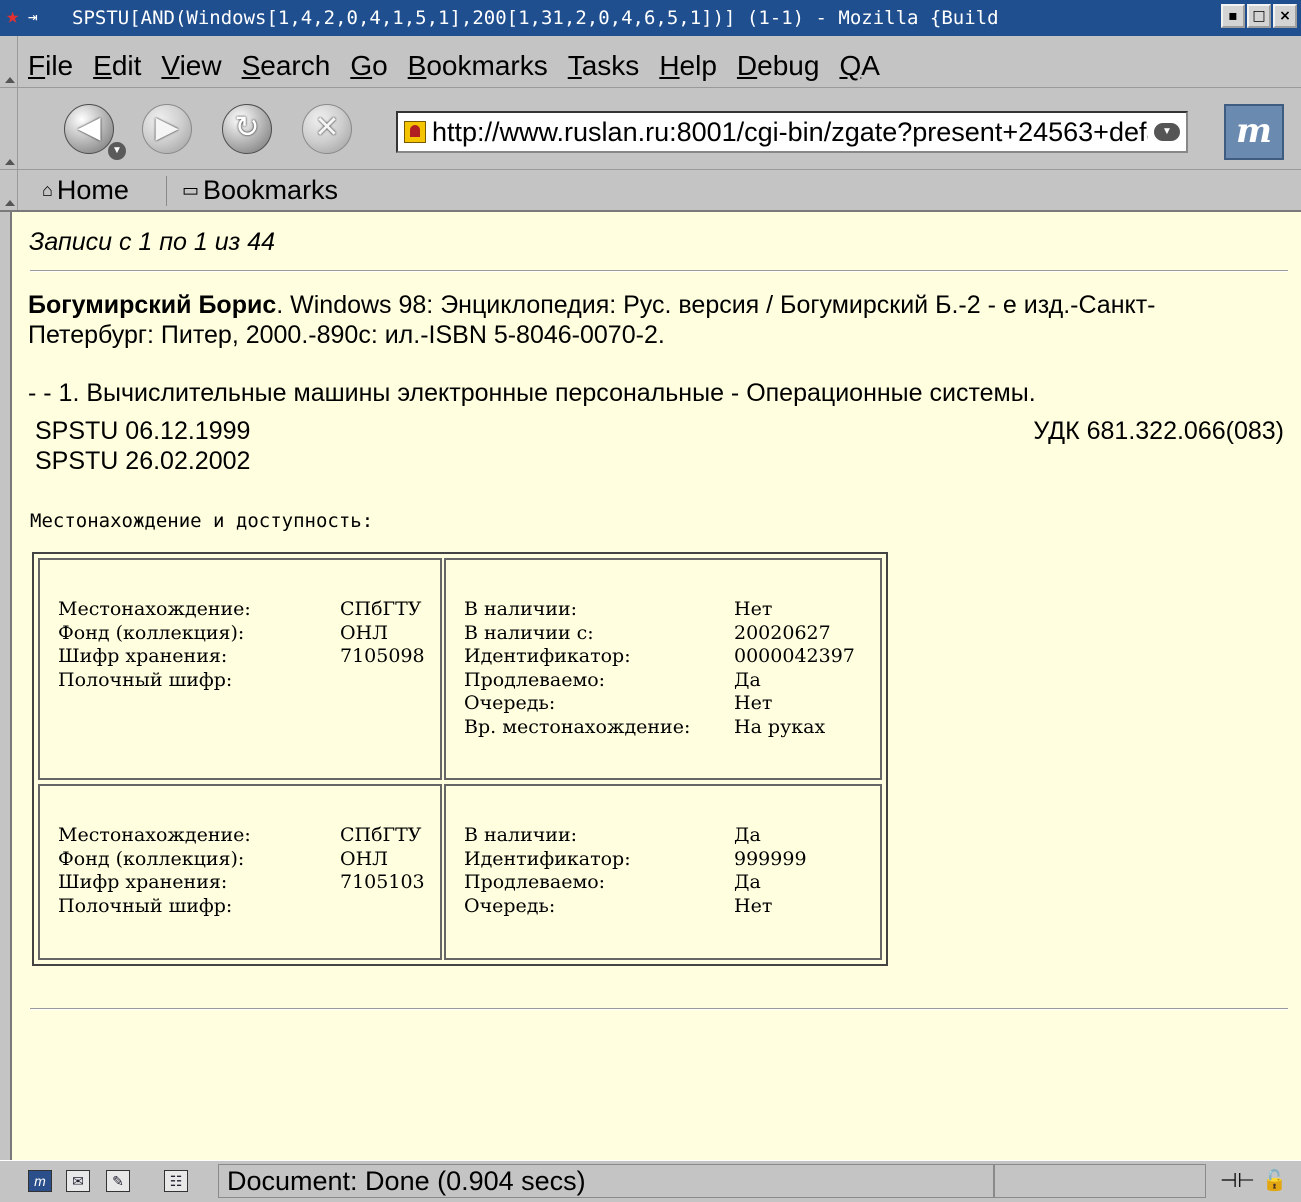  Describe the element at coordinates (382, 882) in the screenshot. I see `holding-field-value: 7105103` at that location.